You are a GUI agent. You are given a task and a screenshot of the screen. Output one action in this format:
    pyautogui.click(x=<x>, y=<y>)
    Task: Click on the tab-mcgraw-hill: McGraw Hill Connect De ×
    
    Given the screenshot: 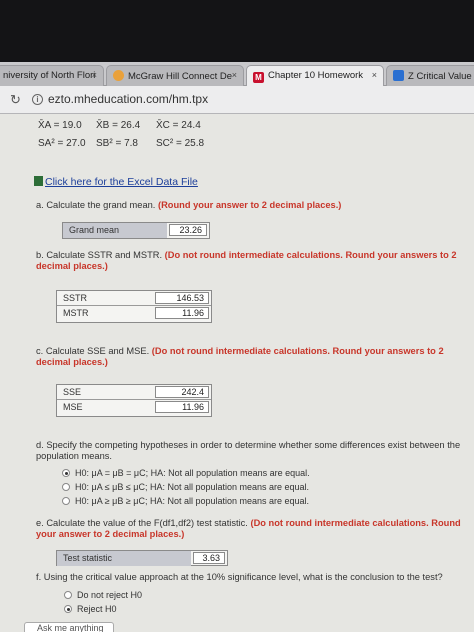 What is the action you would take?
    pyautogui.click(x=175, y=75)
    